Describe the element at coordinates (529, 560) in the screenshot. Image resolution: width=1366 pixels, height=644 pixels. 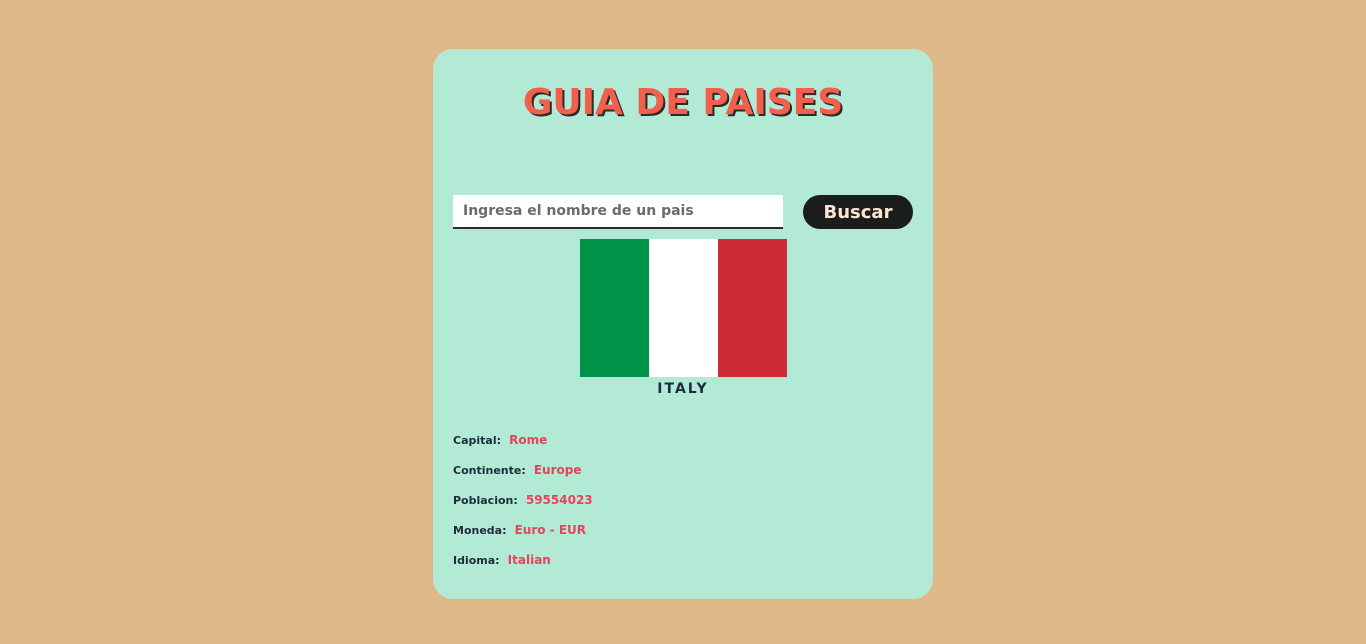
I see `detail-value: Italian` at that location.